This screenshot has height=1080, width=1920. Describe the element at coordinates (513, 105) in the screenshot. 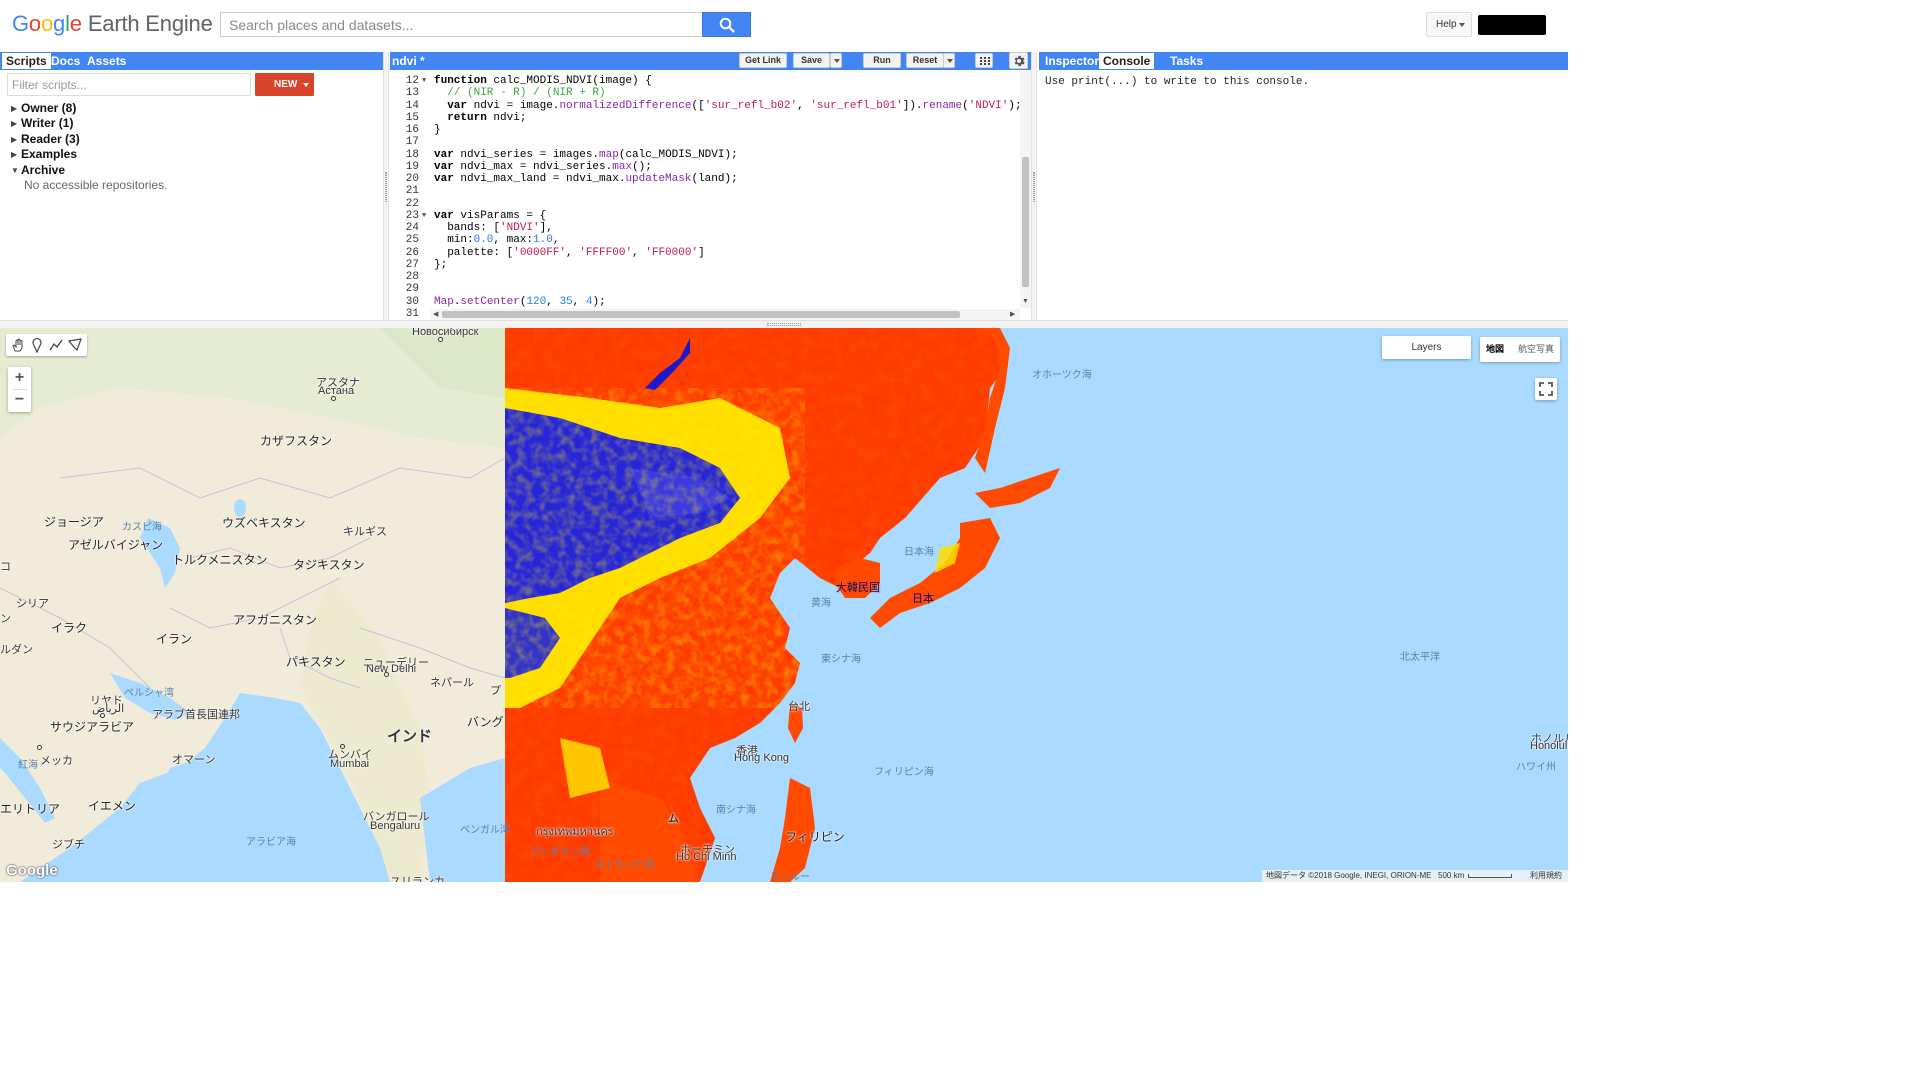

I see `code-token: ndvi = image.` at that location.